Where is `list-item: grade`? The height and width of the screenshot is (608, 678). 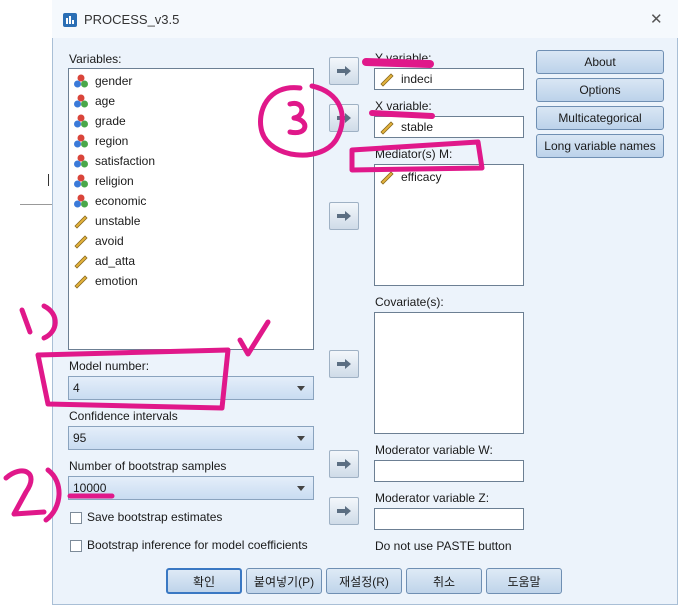
list-item: grade is located at coordinates (99, 121).